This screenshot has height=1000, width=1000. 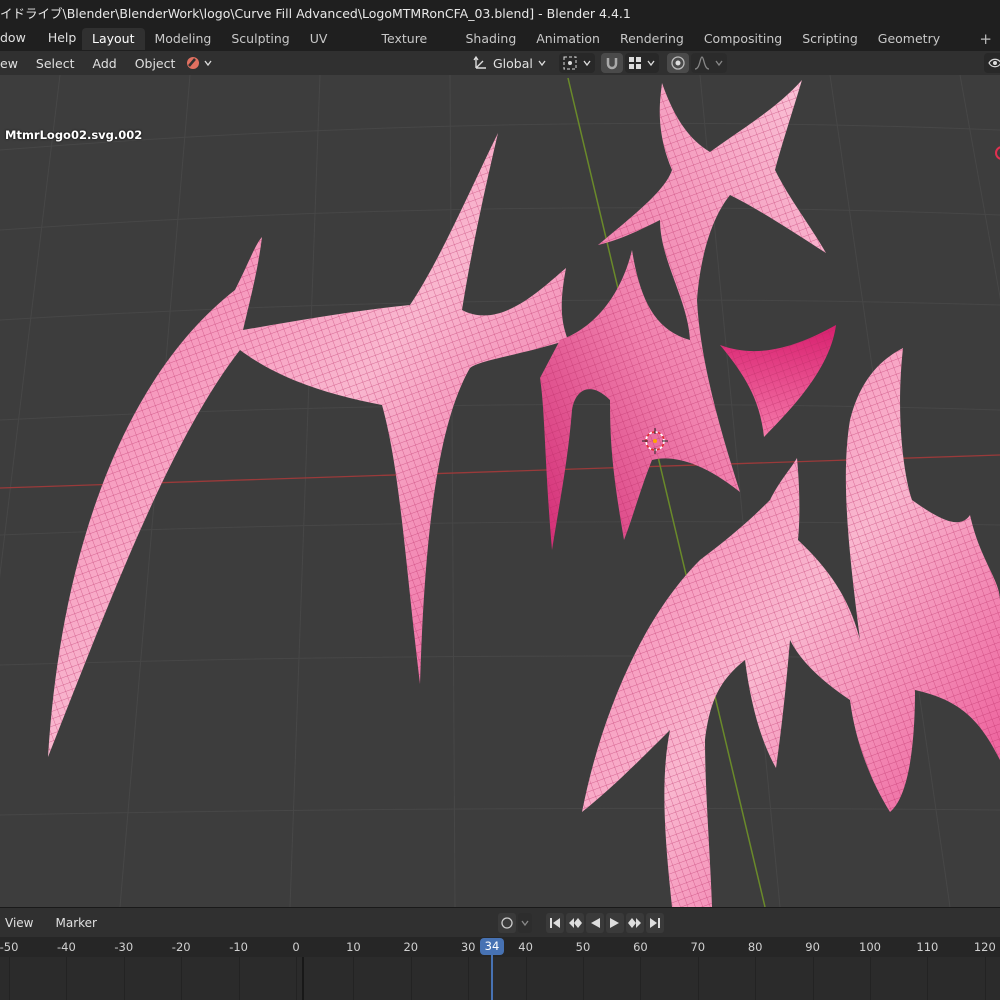 I want to click on logo-mesh-fragment, so click(x=778, y=381).